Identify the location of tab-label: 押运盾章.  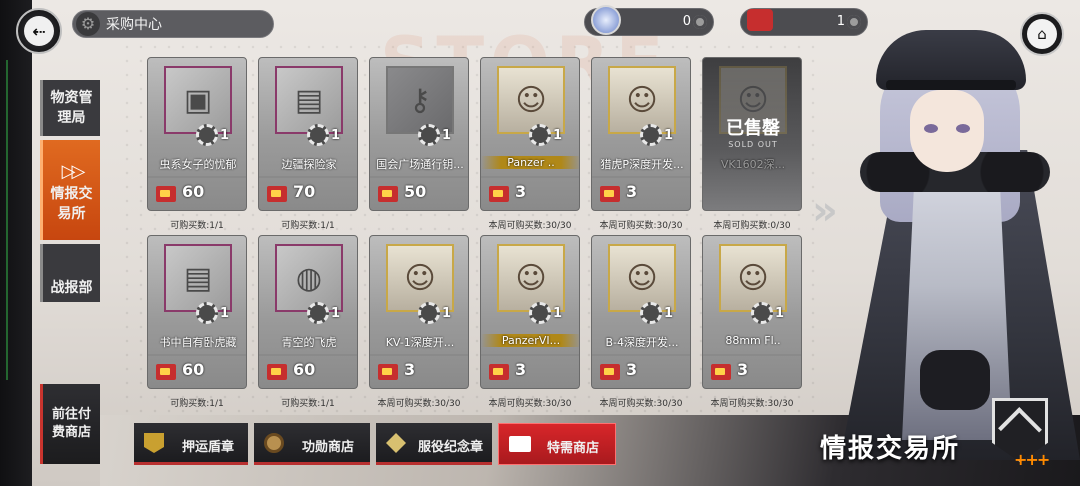
(208, 447).